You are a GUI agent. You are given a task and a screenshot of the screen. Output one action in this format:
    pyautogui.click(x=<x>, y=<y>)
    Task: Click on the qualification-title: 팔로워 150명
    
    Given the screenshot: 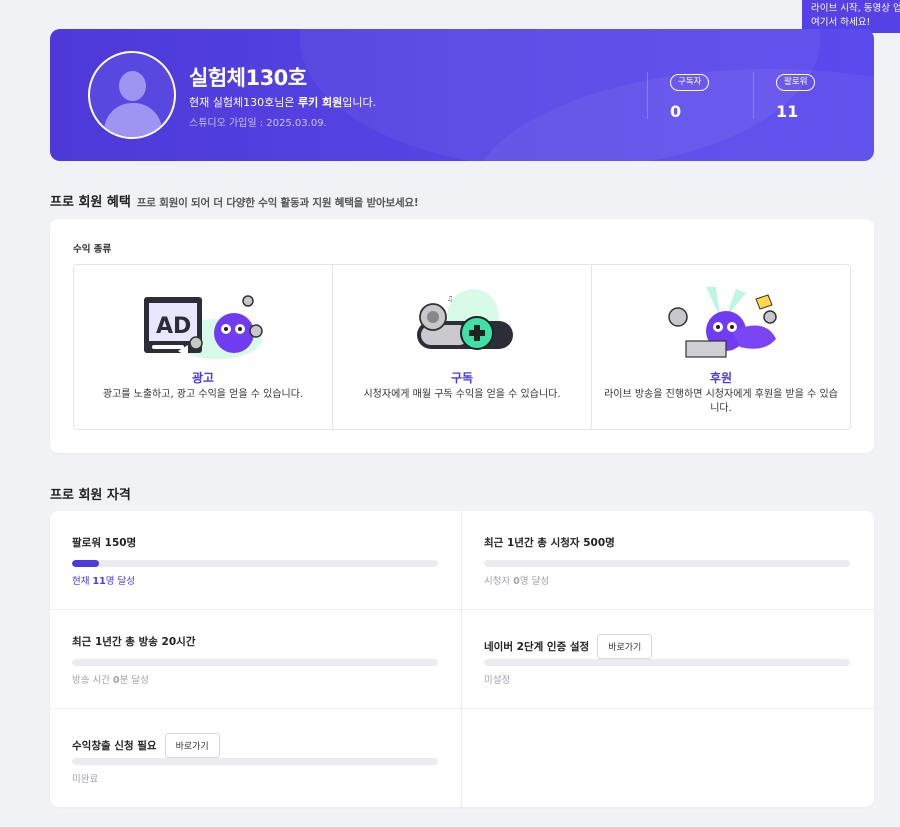 What is the action you would take?
    pyautogui.click(x=104, y=543)
    